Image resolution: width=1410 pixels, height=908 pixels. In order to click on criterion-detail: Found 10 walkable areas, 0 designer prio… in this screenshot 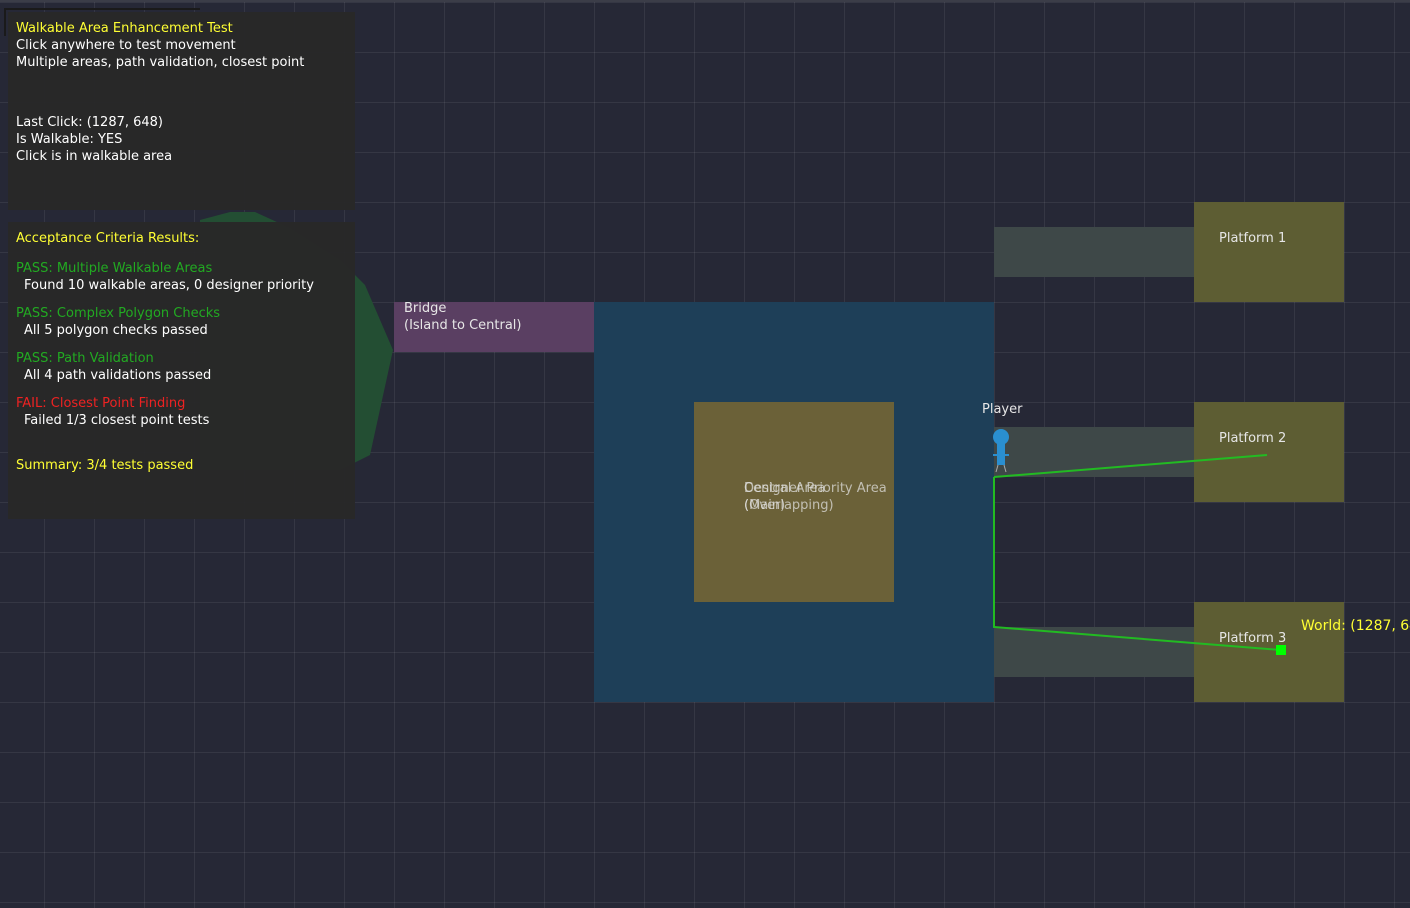, I will do `click(169, 285)`.